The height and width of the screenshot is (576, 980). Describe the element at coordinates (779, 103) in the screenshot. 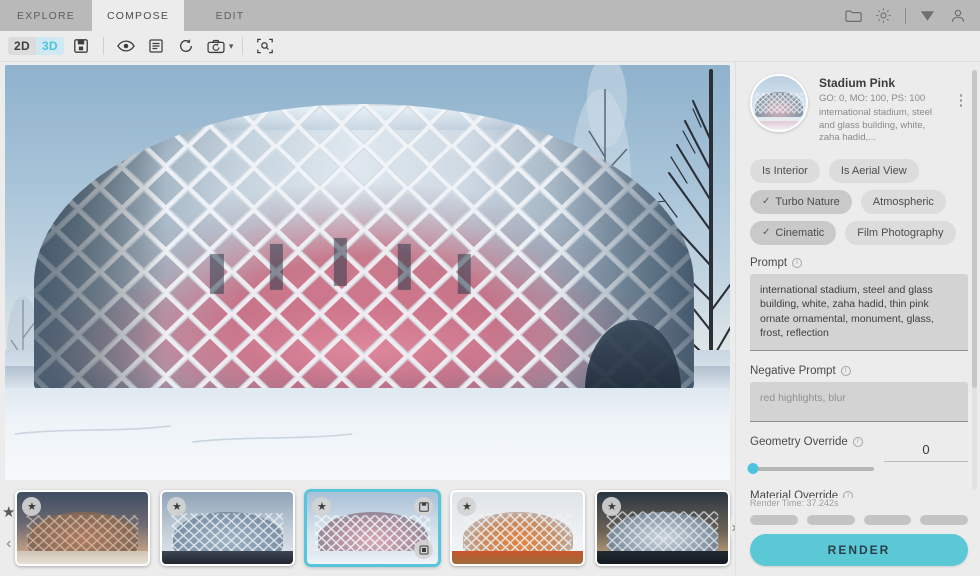

I see `preset-avatar` at that location.